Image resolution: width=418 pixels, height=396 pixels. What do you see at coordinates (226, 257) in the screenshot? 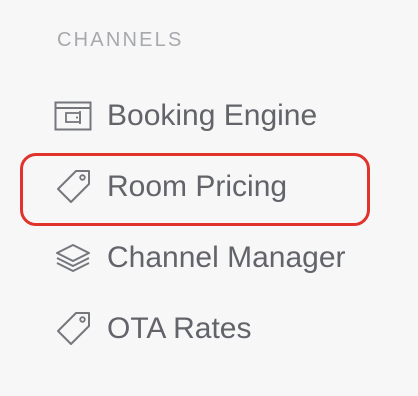
I see `sidebar-item-label: Channel Manager` at bounding box center [226, 257].